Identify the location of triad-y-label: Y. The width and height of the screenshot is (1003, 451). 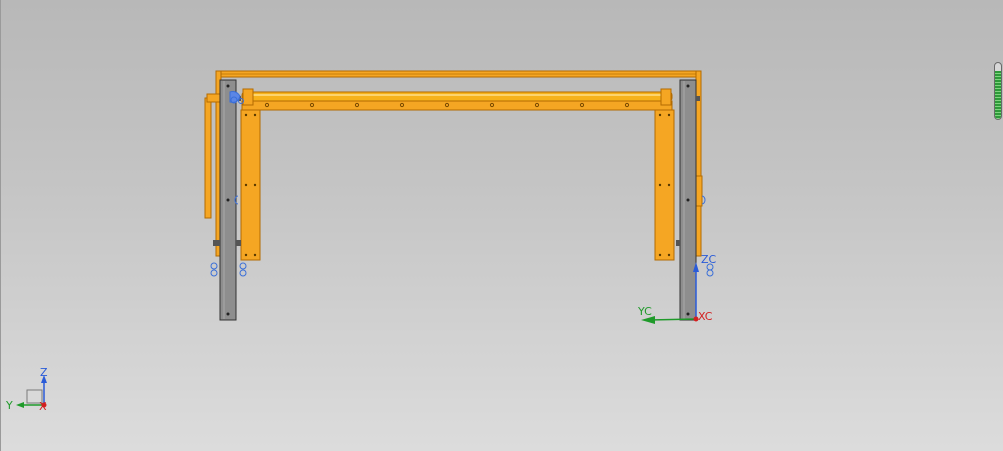
(9, 405).